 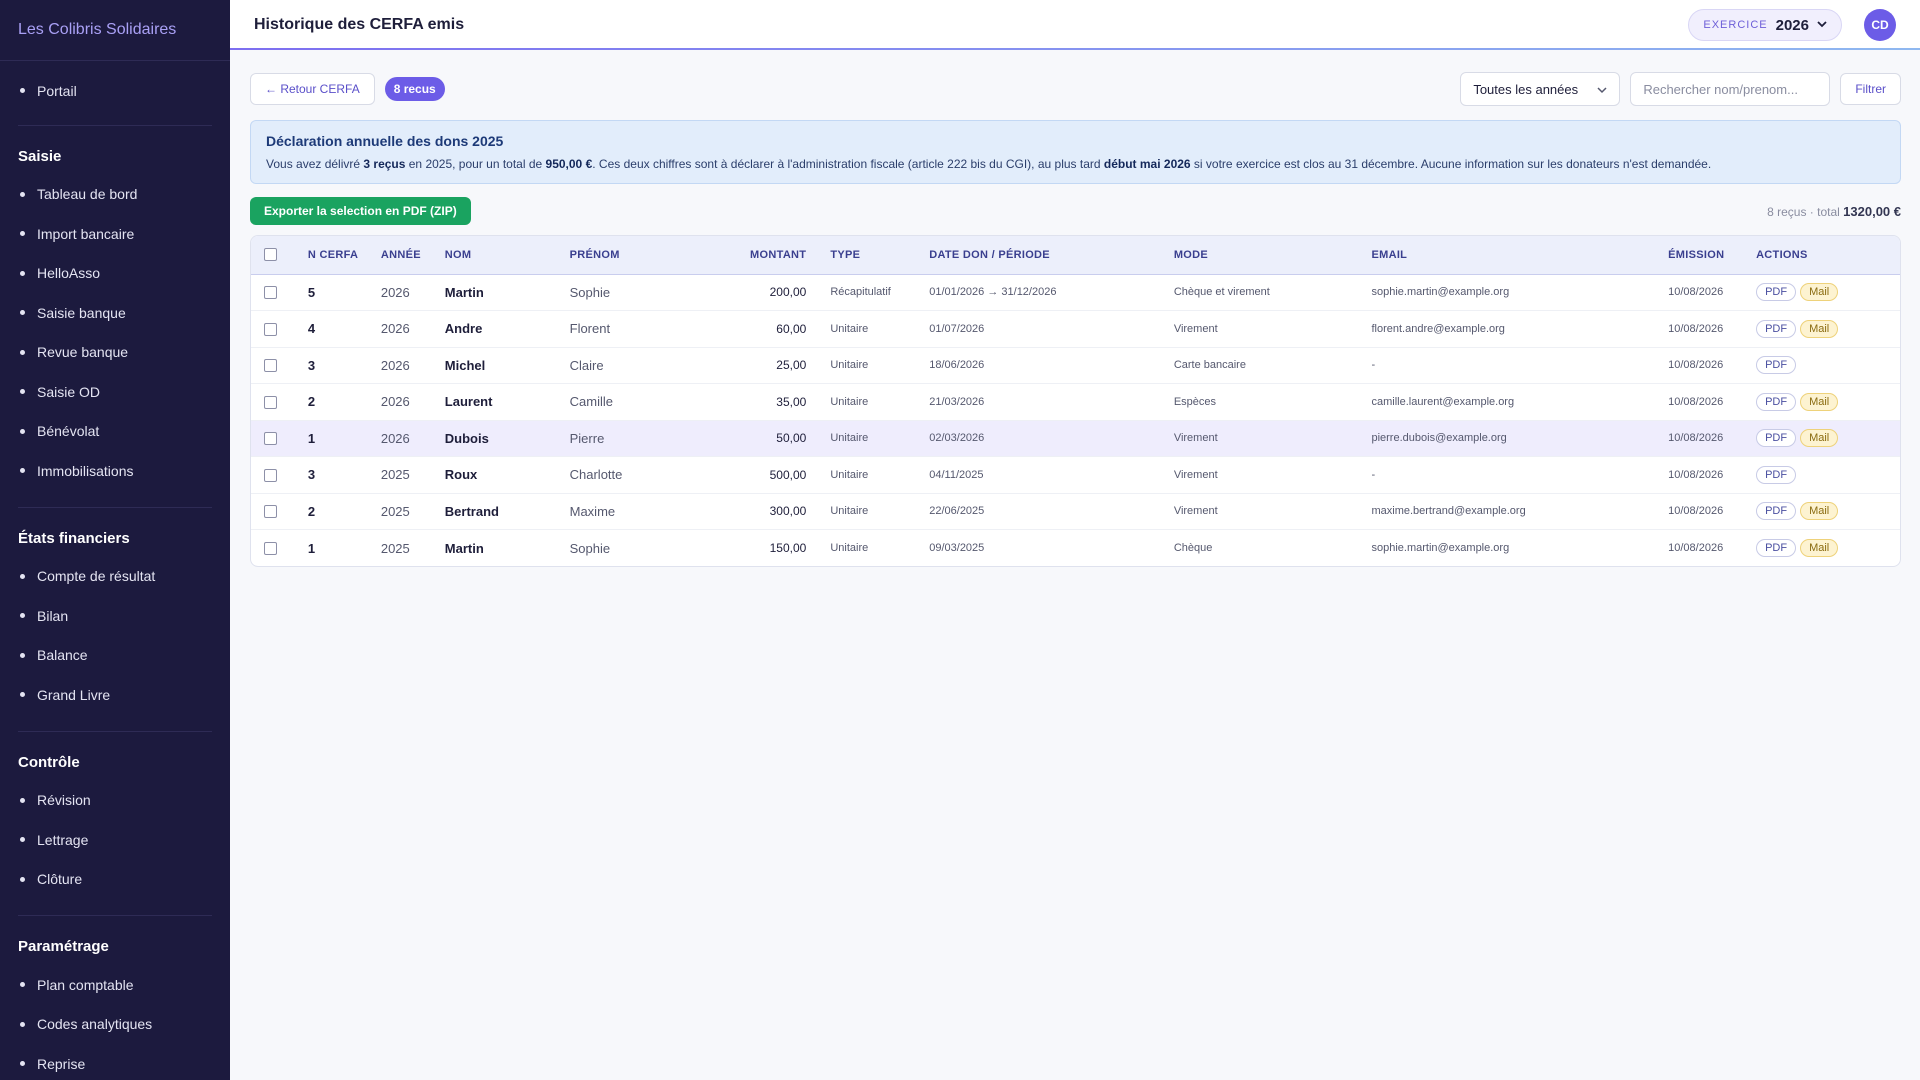 What do you see at coordinates (115, 91) in the screenshot?
I see `sidebar-item-portail: Portail` at bounding box center [115, 91].